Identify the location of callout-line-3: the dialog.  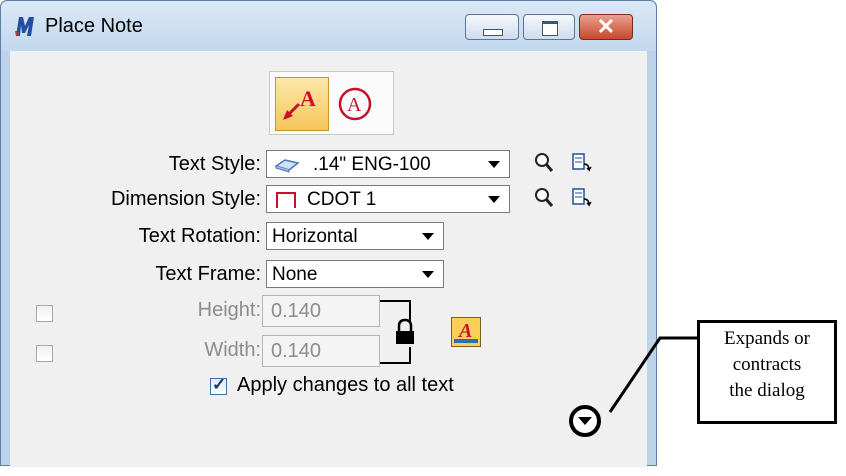
(767, 390).